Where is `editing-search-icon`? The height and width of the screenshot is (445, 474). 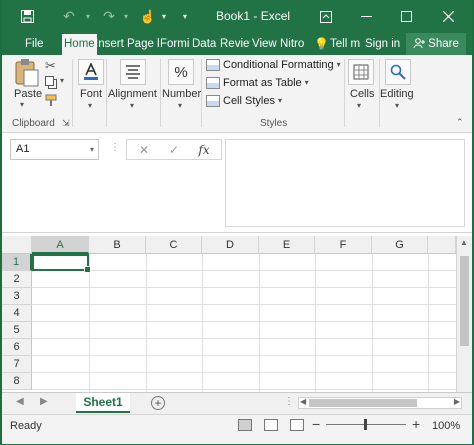
editing-search-icon is located at coordinates (398, 72).